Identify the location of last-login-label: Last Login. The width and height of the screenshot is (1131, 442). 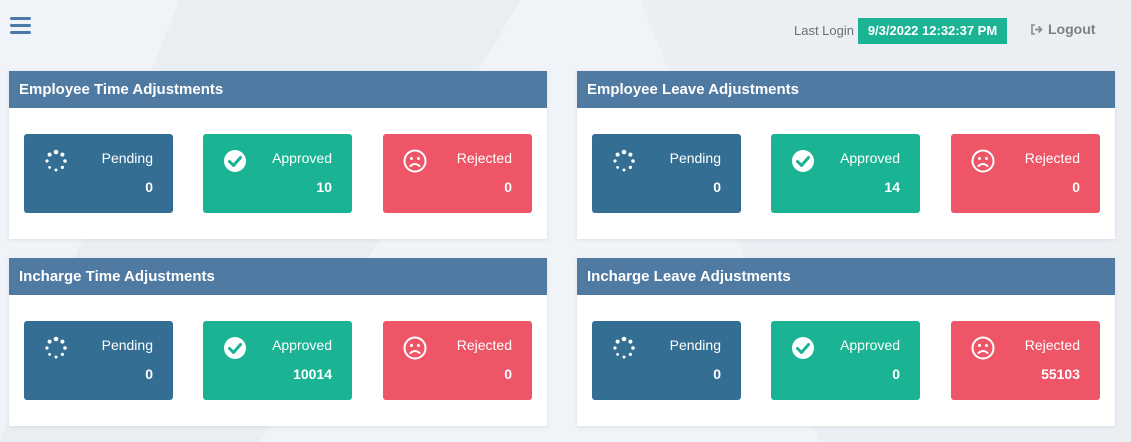
(824, 30).